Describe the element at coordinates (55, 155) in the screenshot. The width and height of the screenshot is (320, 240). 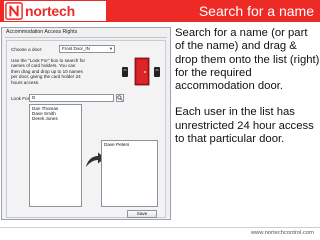
I see `available-names-list: Dan Thomas Dave Smith Derek Jones` at that location.